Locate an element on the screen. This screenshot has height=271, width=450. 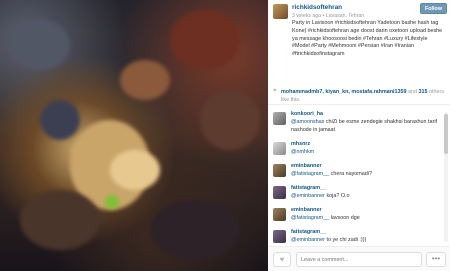
comment-item: fatistagram__ @eminbanner koja? O.o is located at coordinates (356, 196).